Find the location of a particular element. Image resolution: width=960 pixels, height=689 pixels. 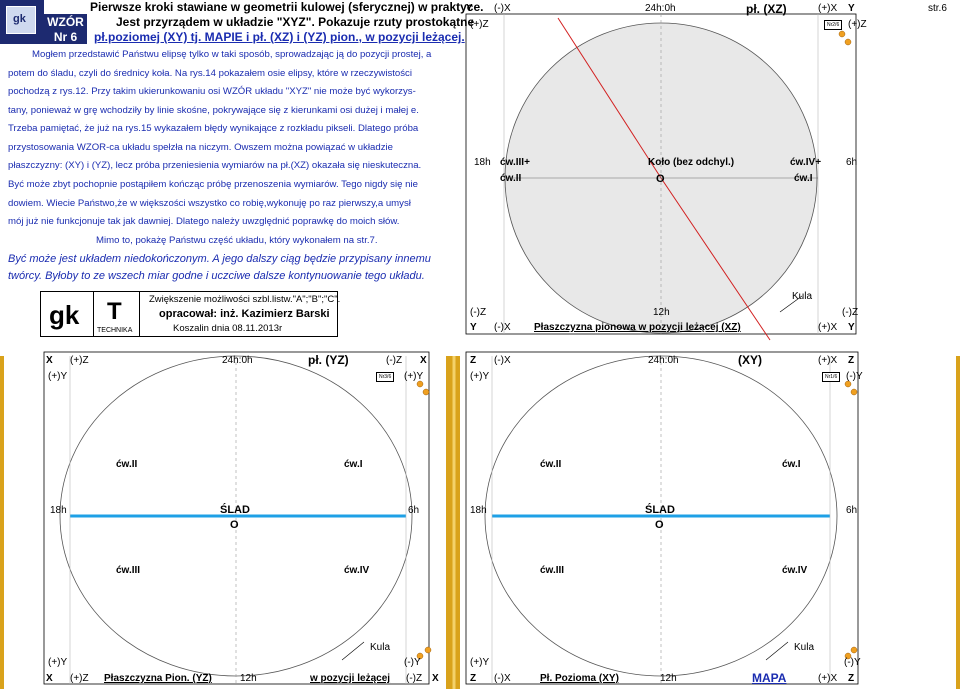

xz-bottom-left-z: (-)Z is located at coordinates (478, 312).